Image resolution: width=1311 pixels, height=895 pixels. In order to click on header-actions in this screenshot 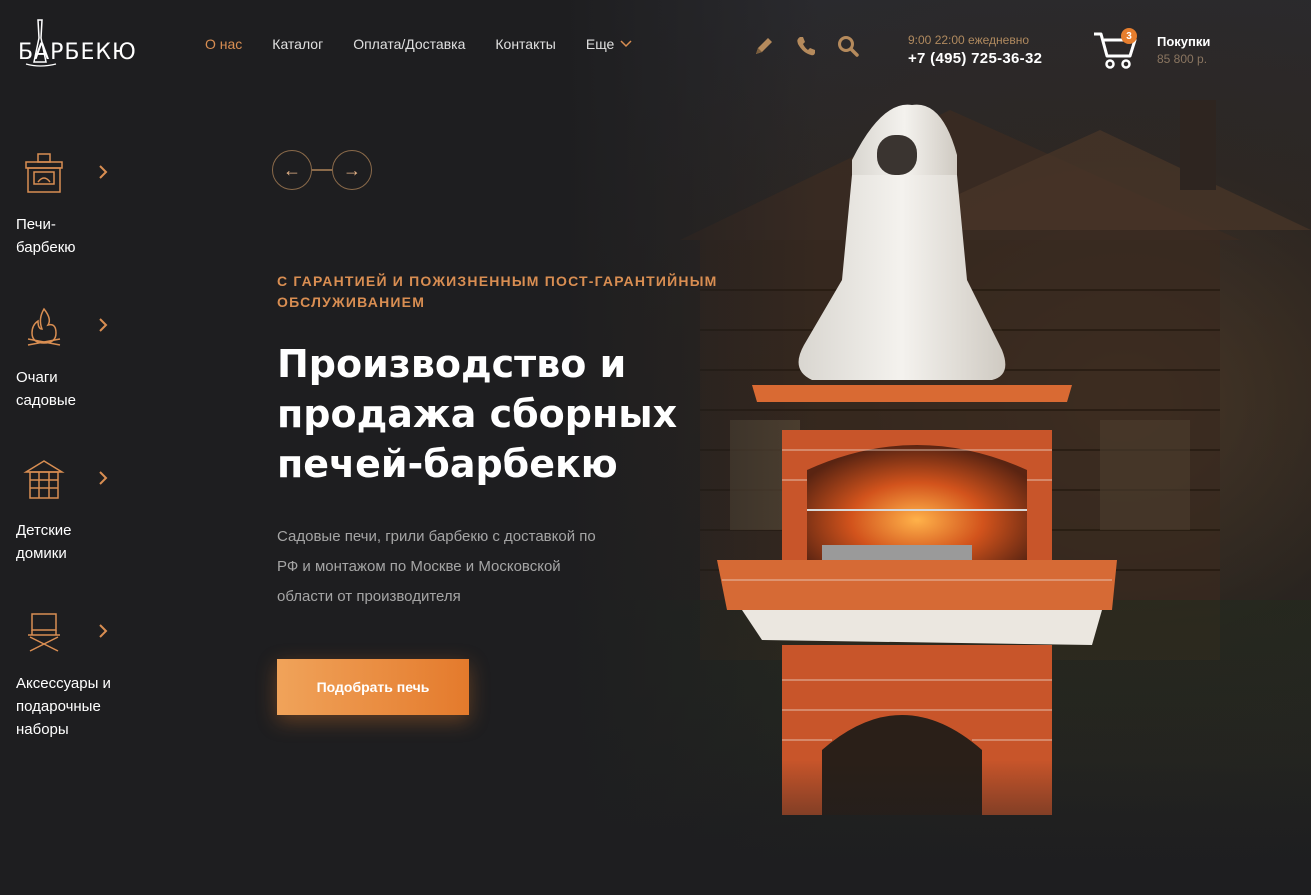, I will do `click(806, 46)`.